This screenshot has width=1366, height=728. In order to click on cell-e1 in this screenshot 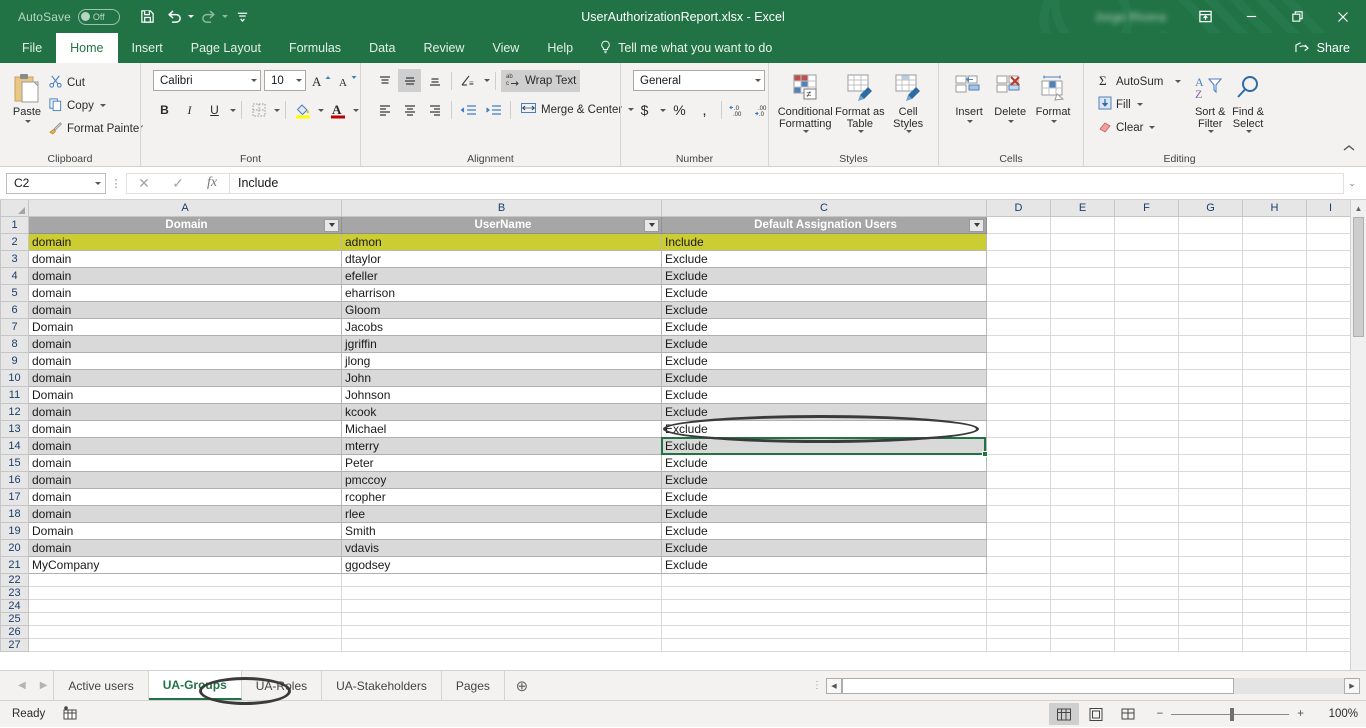, I will do `click(1082, 224)`.